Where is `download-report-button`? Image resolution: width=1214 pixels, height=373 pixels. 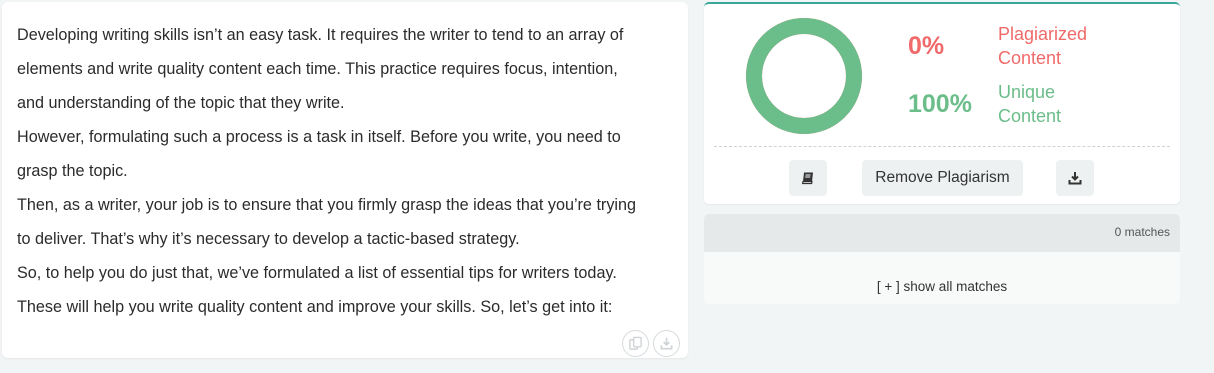
download-report-button is located at coordinates (1075, 178).